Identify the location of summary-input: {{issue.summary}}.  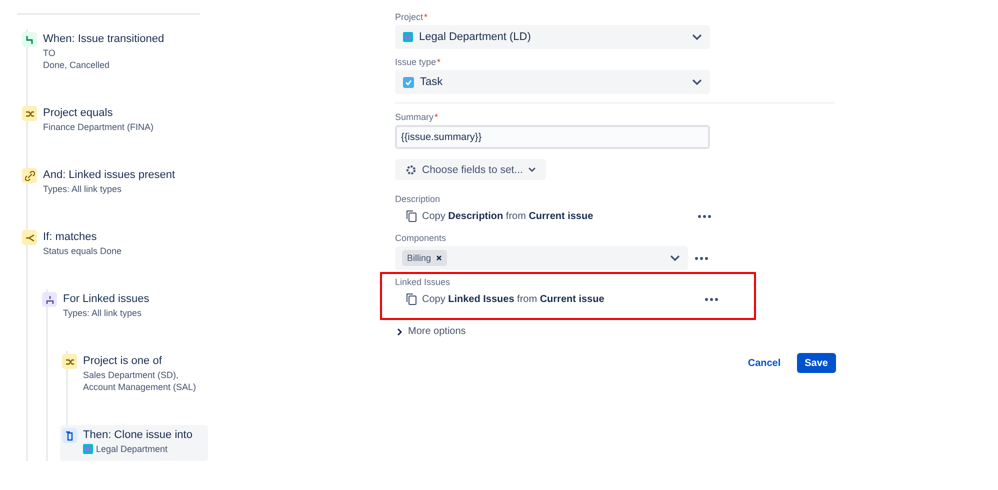
(552, 137).